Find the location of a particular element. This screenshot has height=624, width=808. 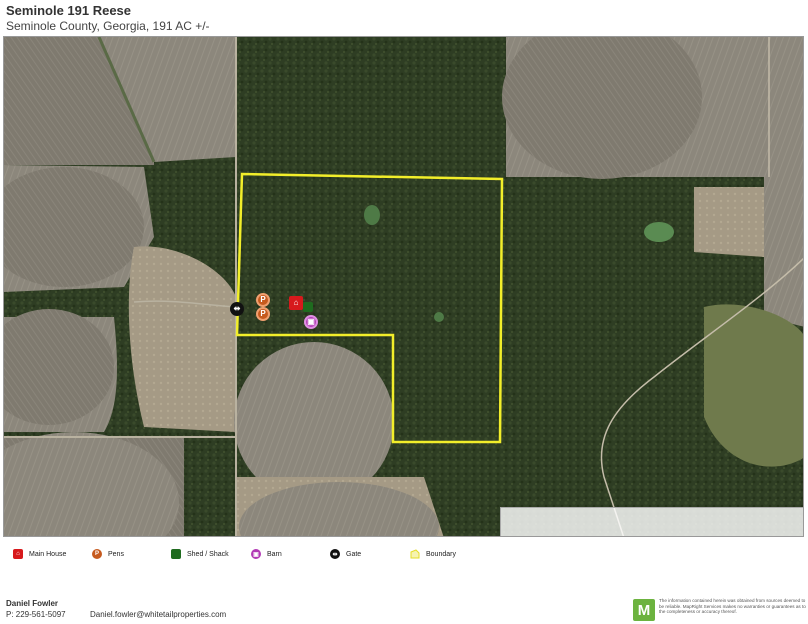

legend-item-pens: P Pens is located at coordinates (108, 554).